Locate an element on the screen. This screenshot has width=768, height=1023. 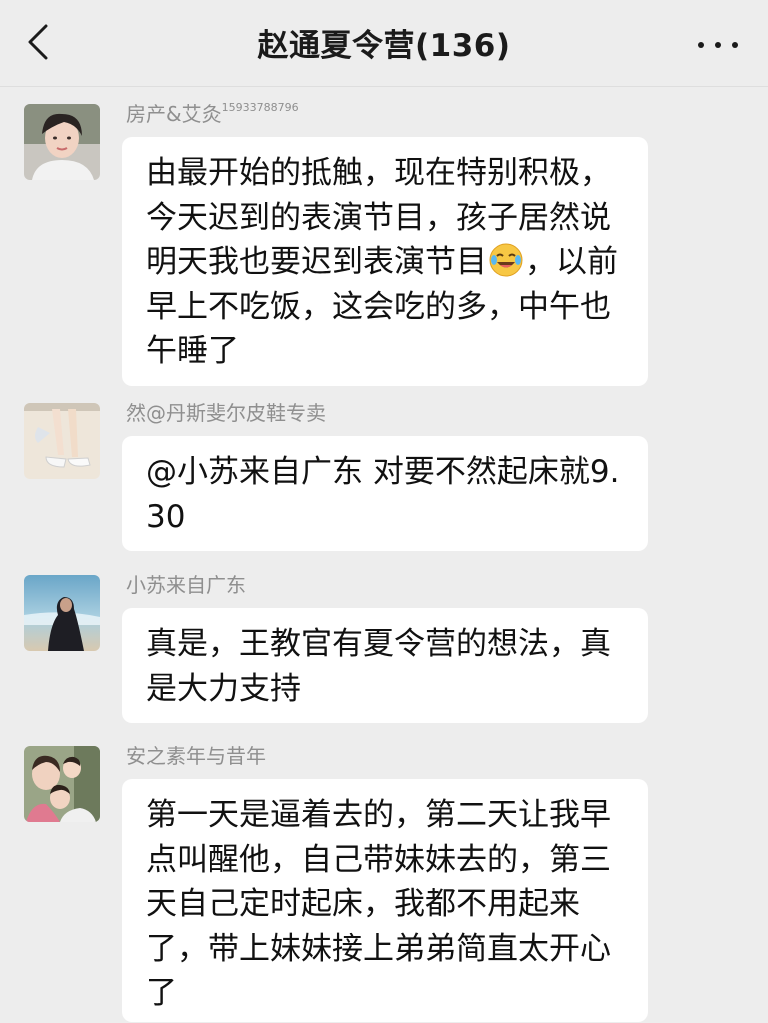
more-options-button is located at coordinates (718, 45).